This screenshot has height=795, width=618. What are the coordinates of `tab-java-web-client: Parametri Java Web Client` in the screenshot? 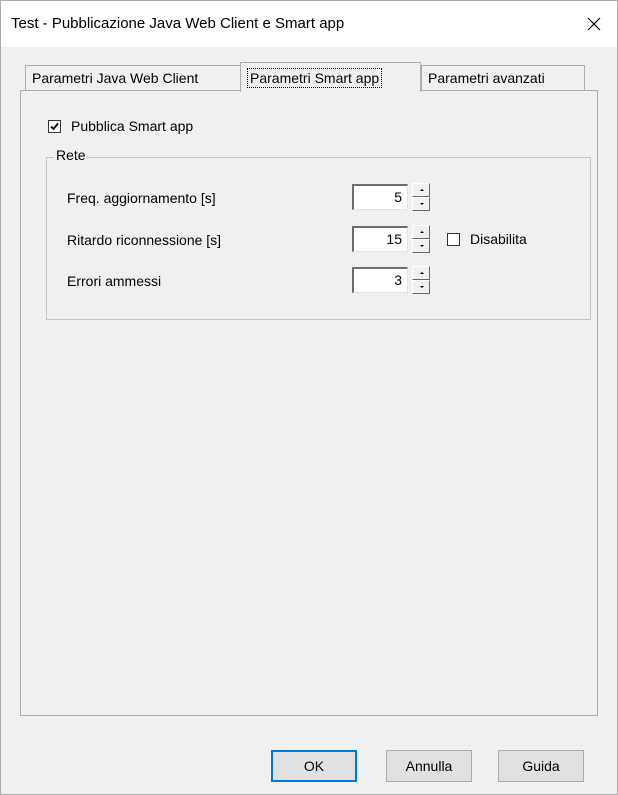 It's located at (133, 78).